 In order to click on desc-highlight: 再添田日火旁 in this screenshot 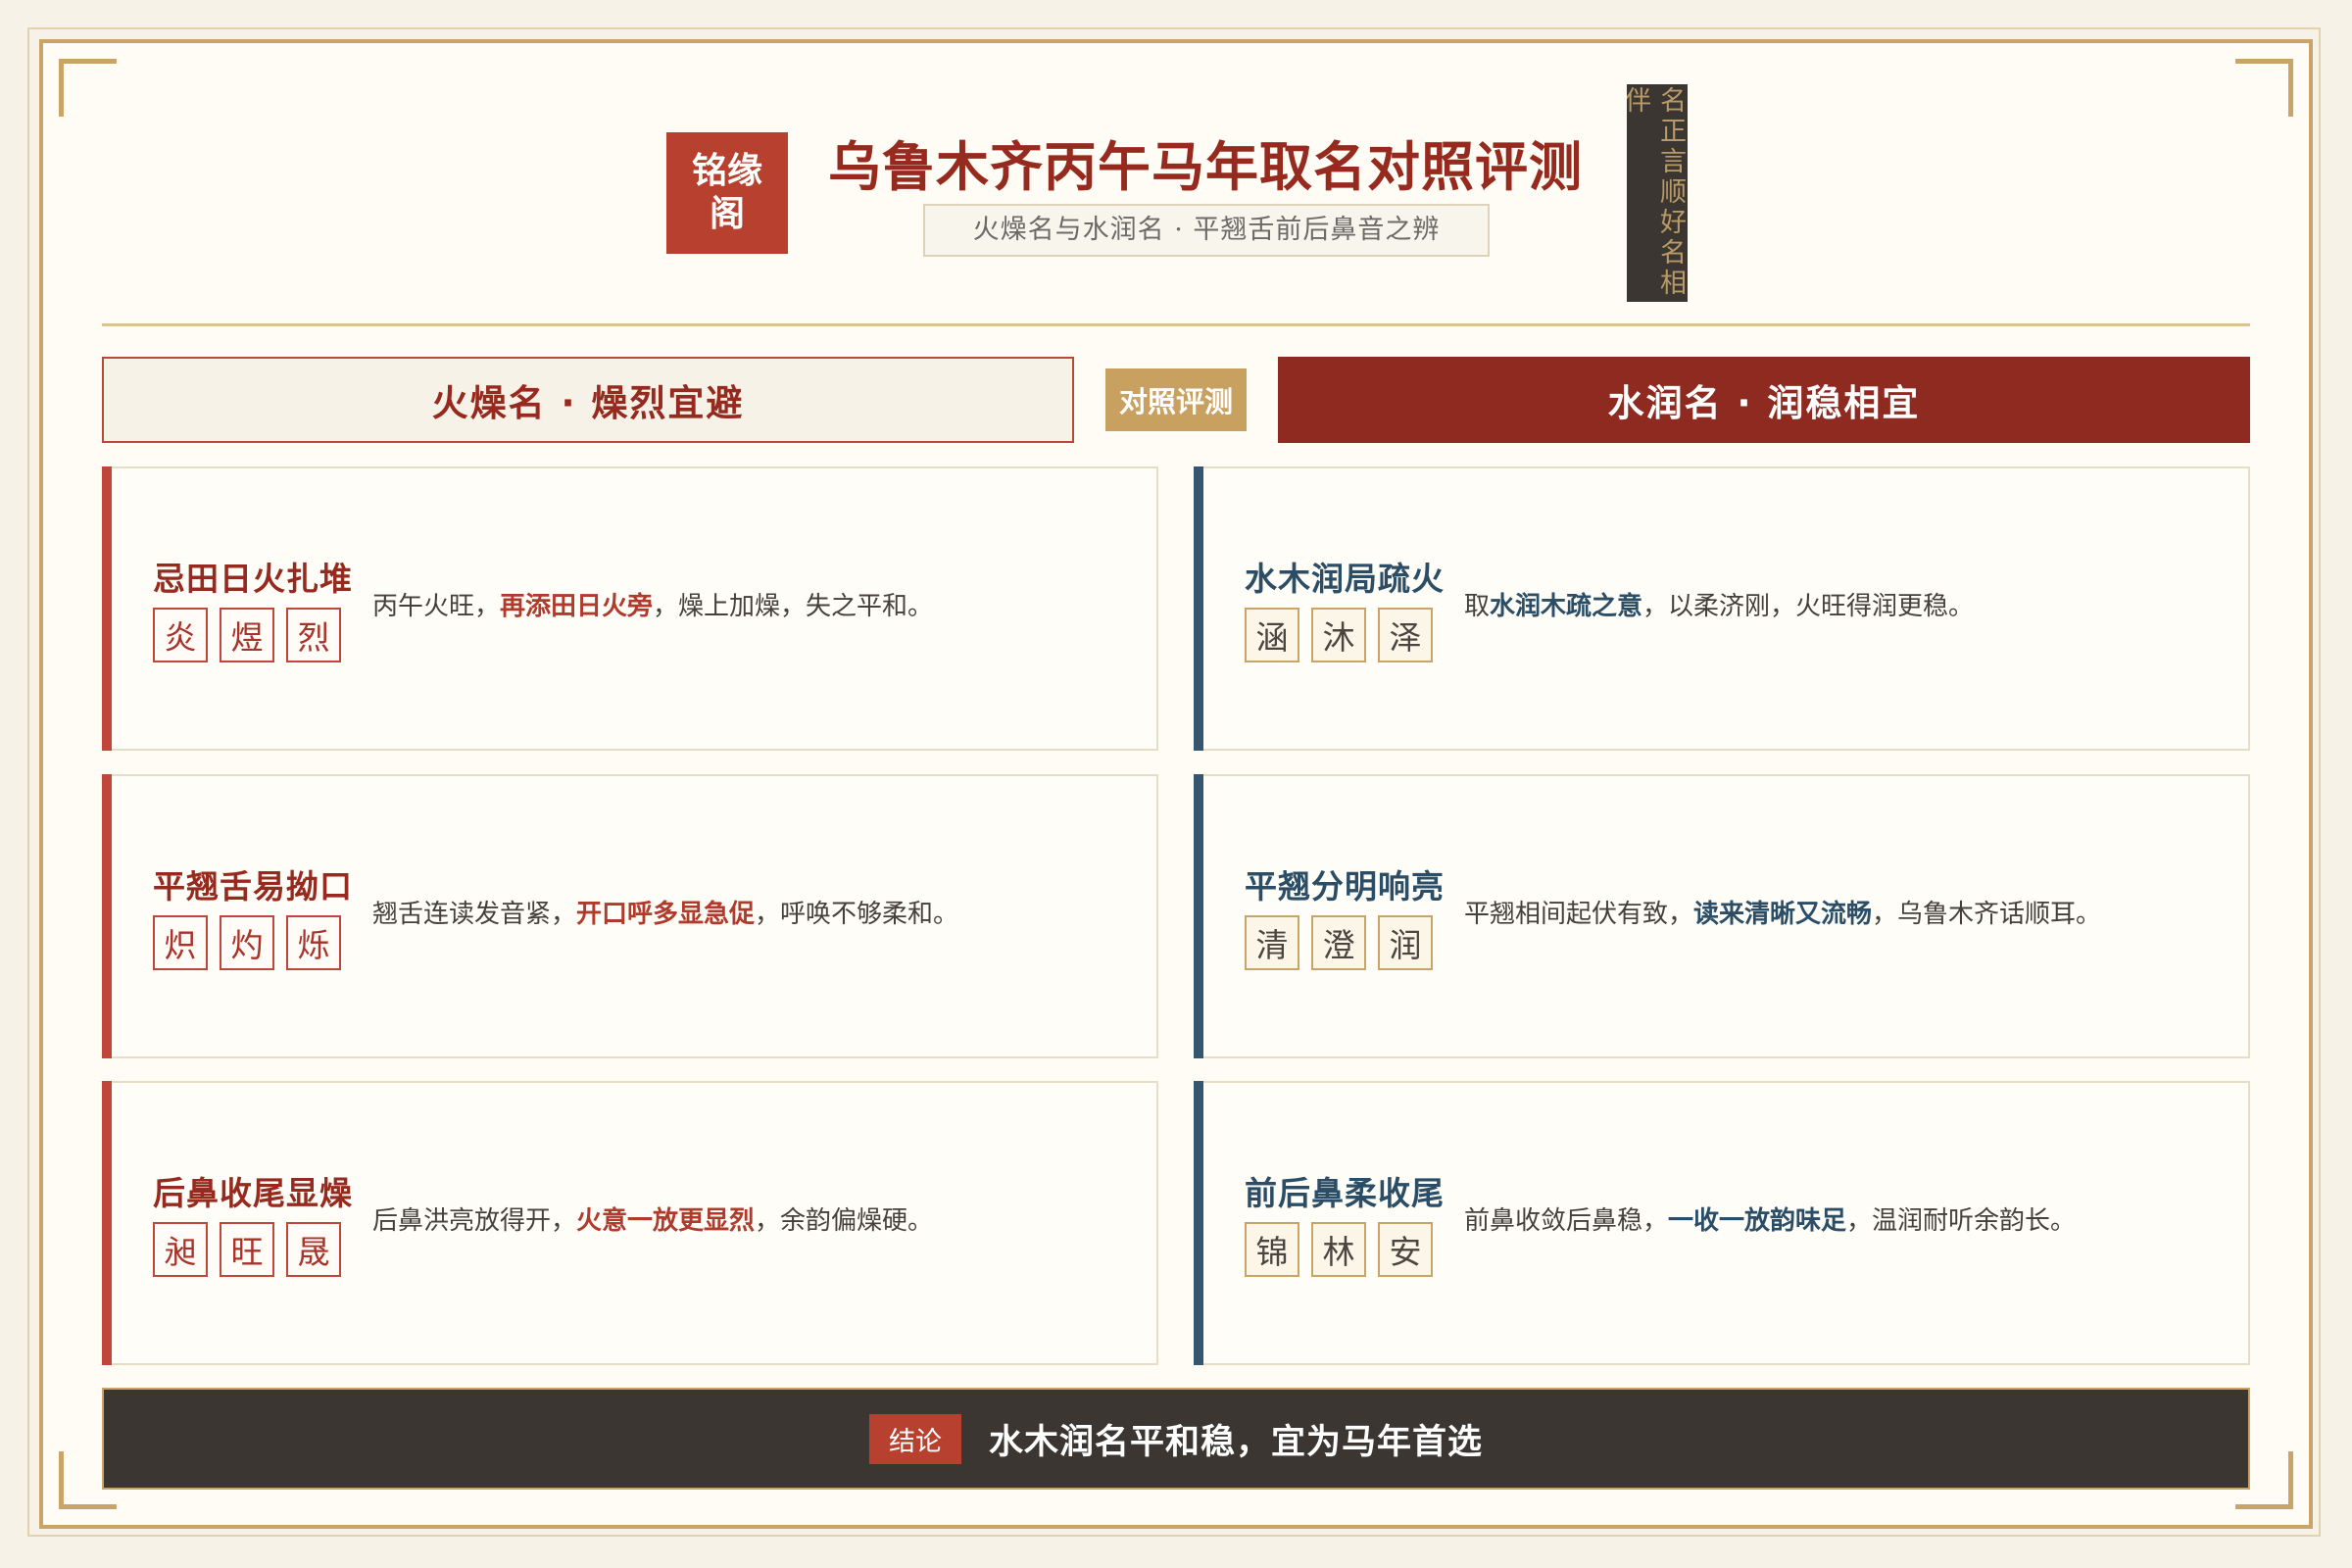, I will do `click(577, 606)`.